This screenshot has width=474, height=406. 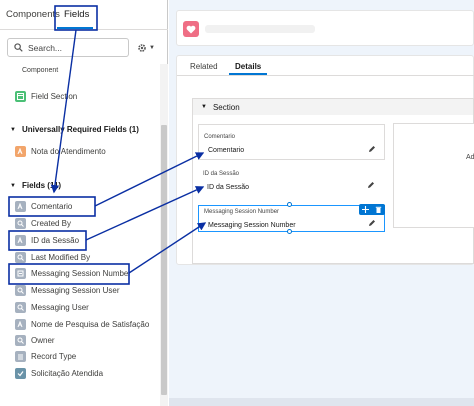 I want to click on list-item-last-modified-by: Last Modified By, so click(x=52, y=257).